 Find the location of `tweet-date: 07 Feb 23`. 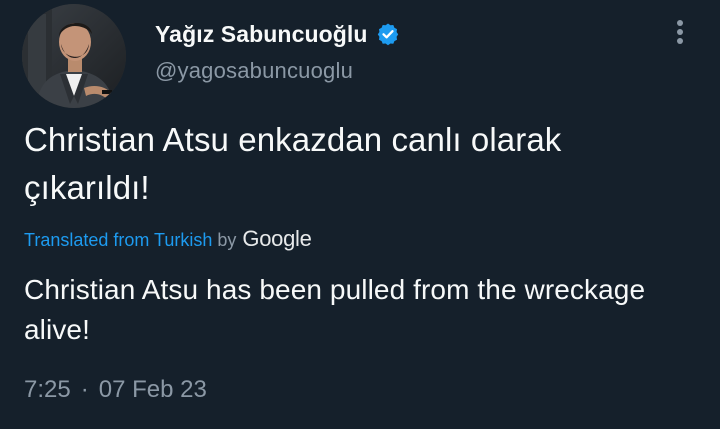

tweet-date: 07 Feb 23 is located at coordinates (153, 390).